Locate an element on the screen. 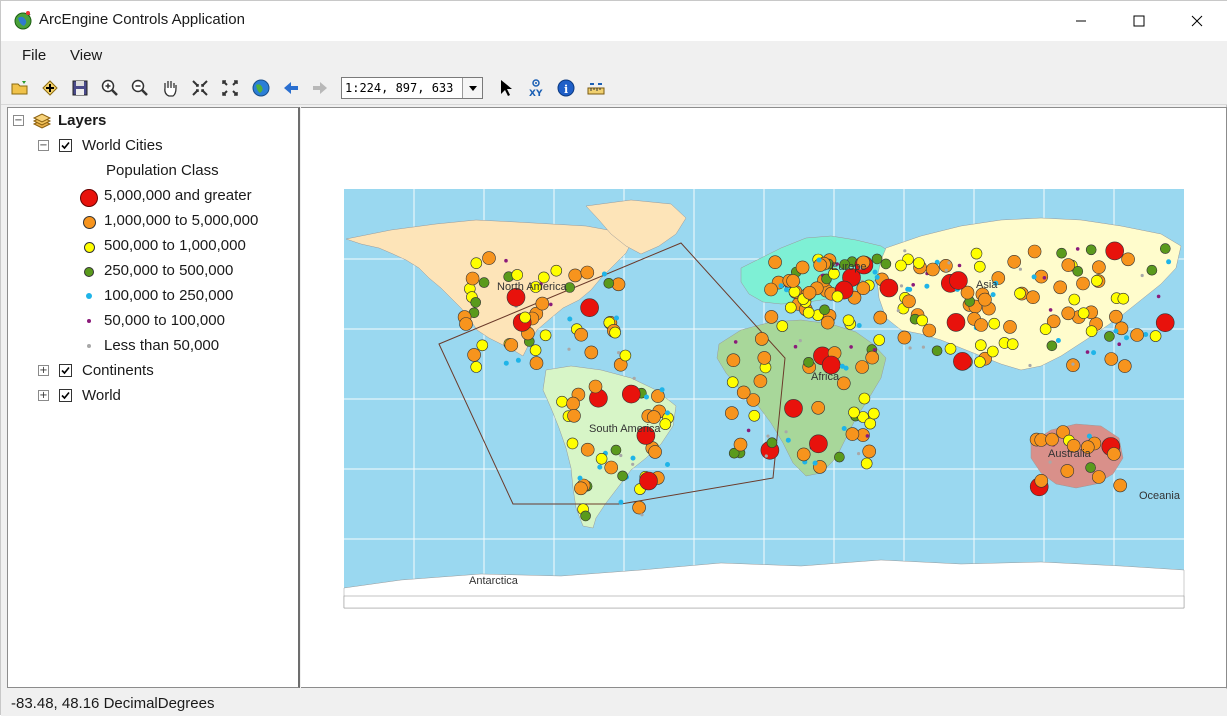  map-scale-combobox: 1:224, 897, 633 is located at coordinates (412, 88).